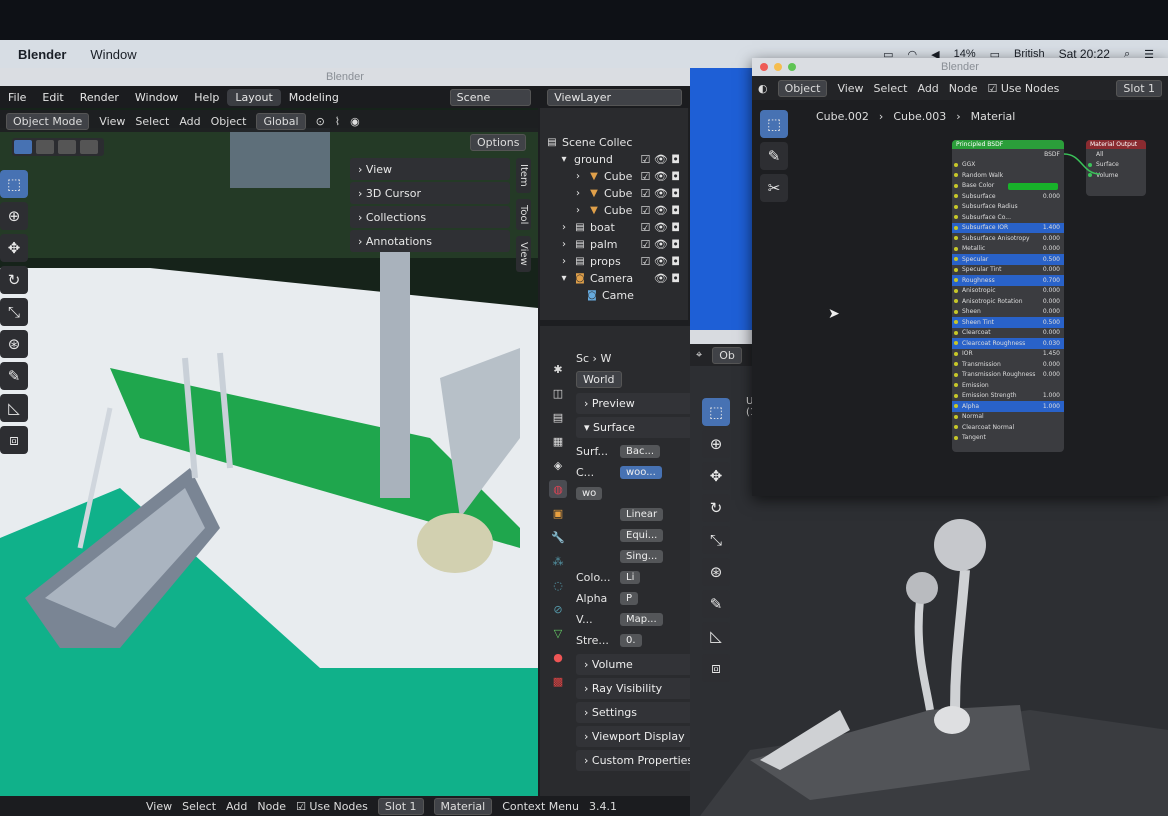 The width and height of the screenshot is (1168, 816). Describe the element at coordinates (558, 657) in the screenshot. I see `material-icon: ●` at that location.